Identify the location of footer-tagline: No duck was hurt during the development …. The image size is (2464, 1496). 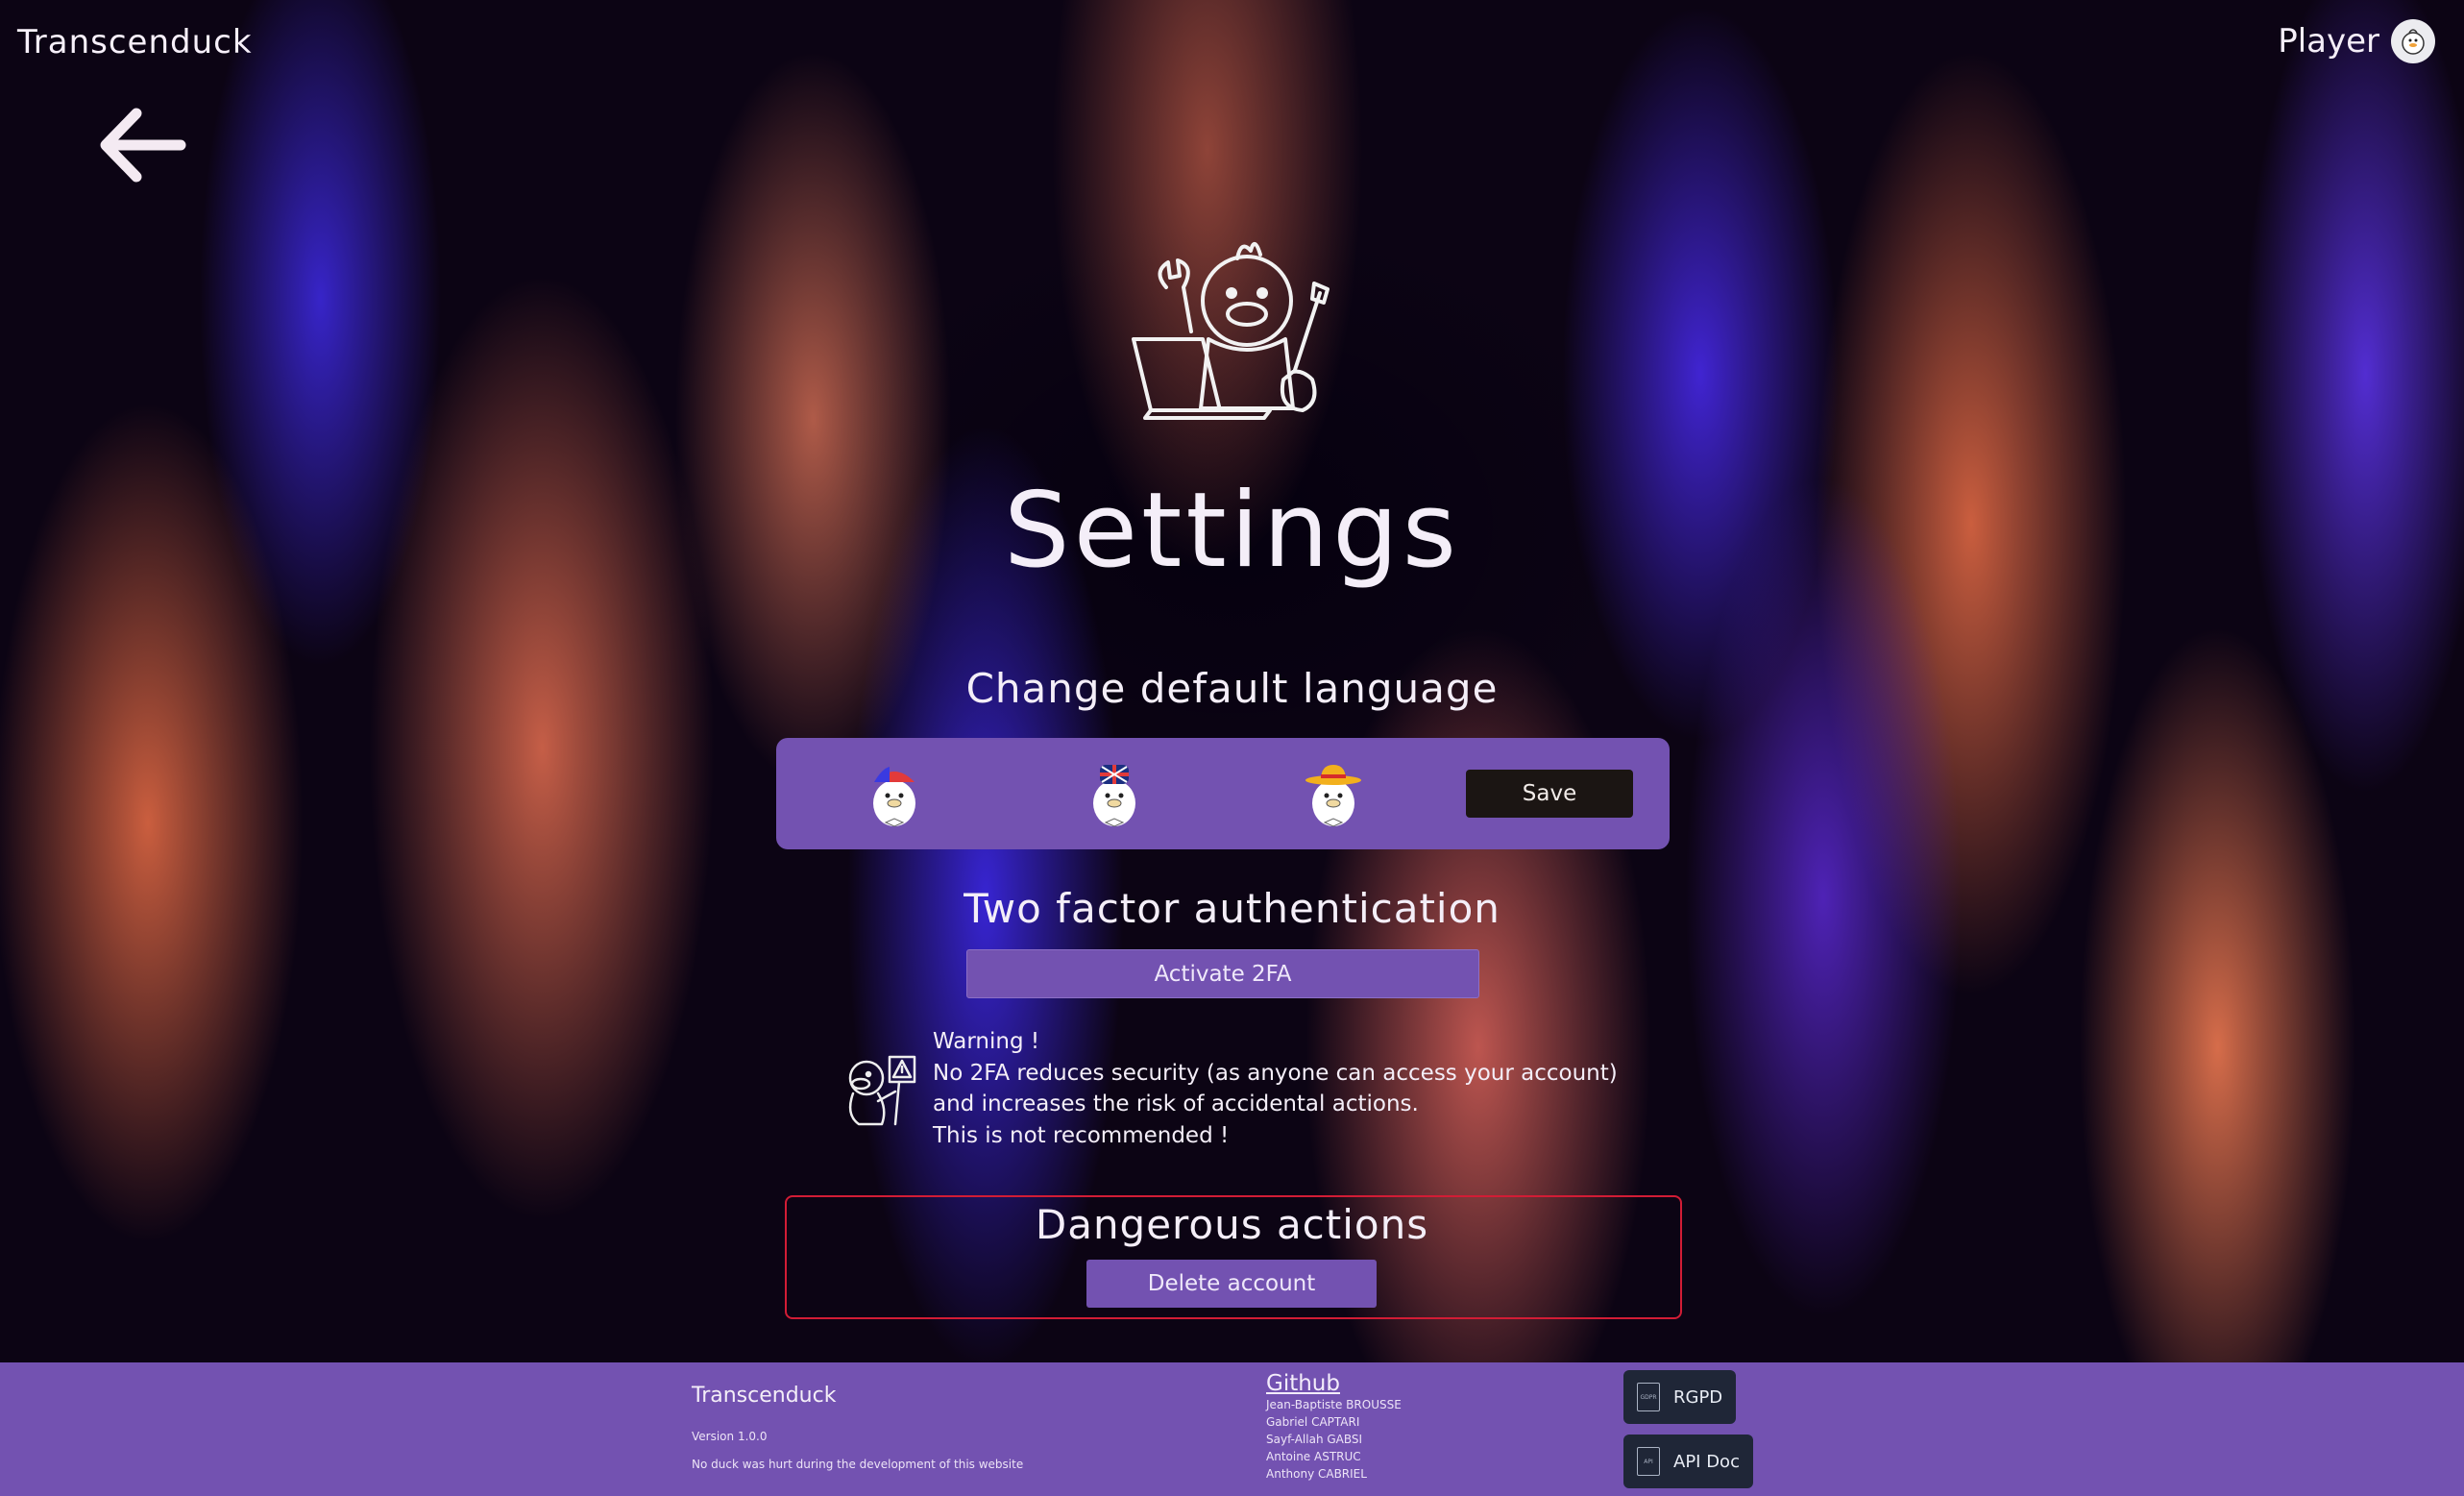
(858, 1464).